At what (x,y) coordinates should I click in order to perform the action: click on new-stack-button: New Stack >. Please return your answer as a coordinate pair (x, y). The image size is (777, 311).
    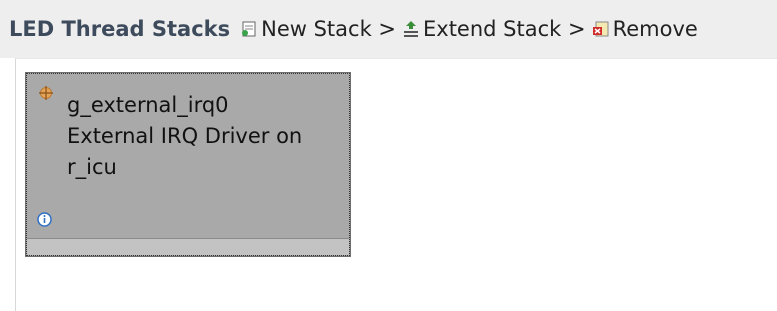
    Looking at the image, I should click on (318, 29).